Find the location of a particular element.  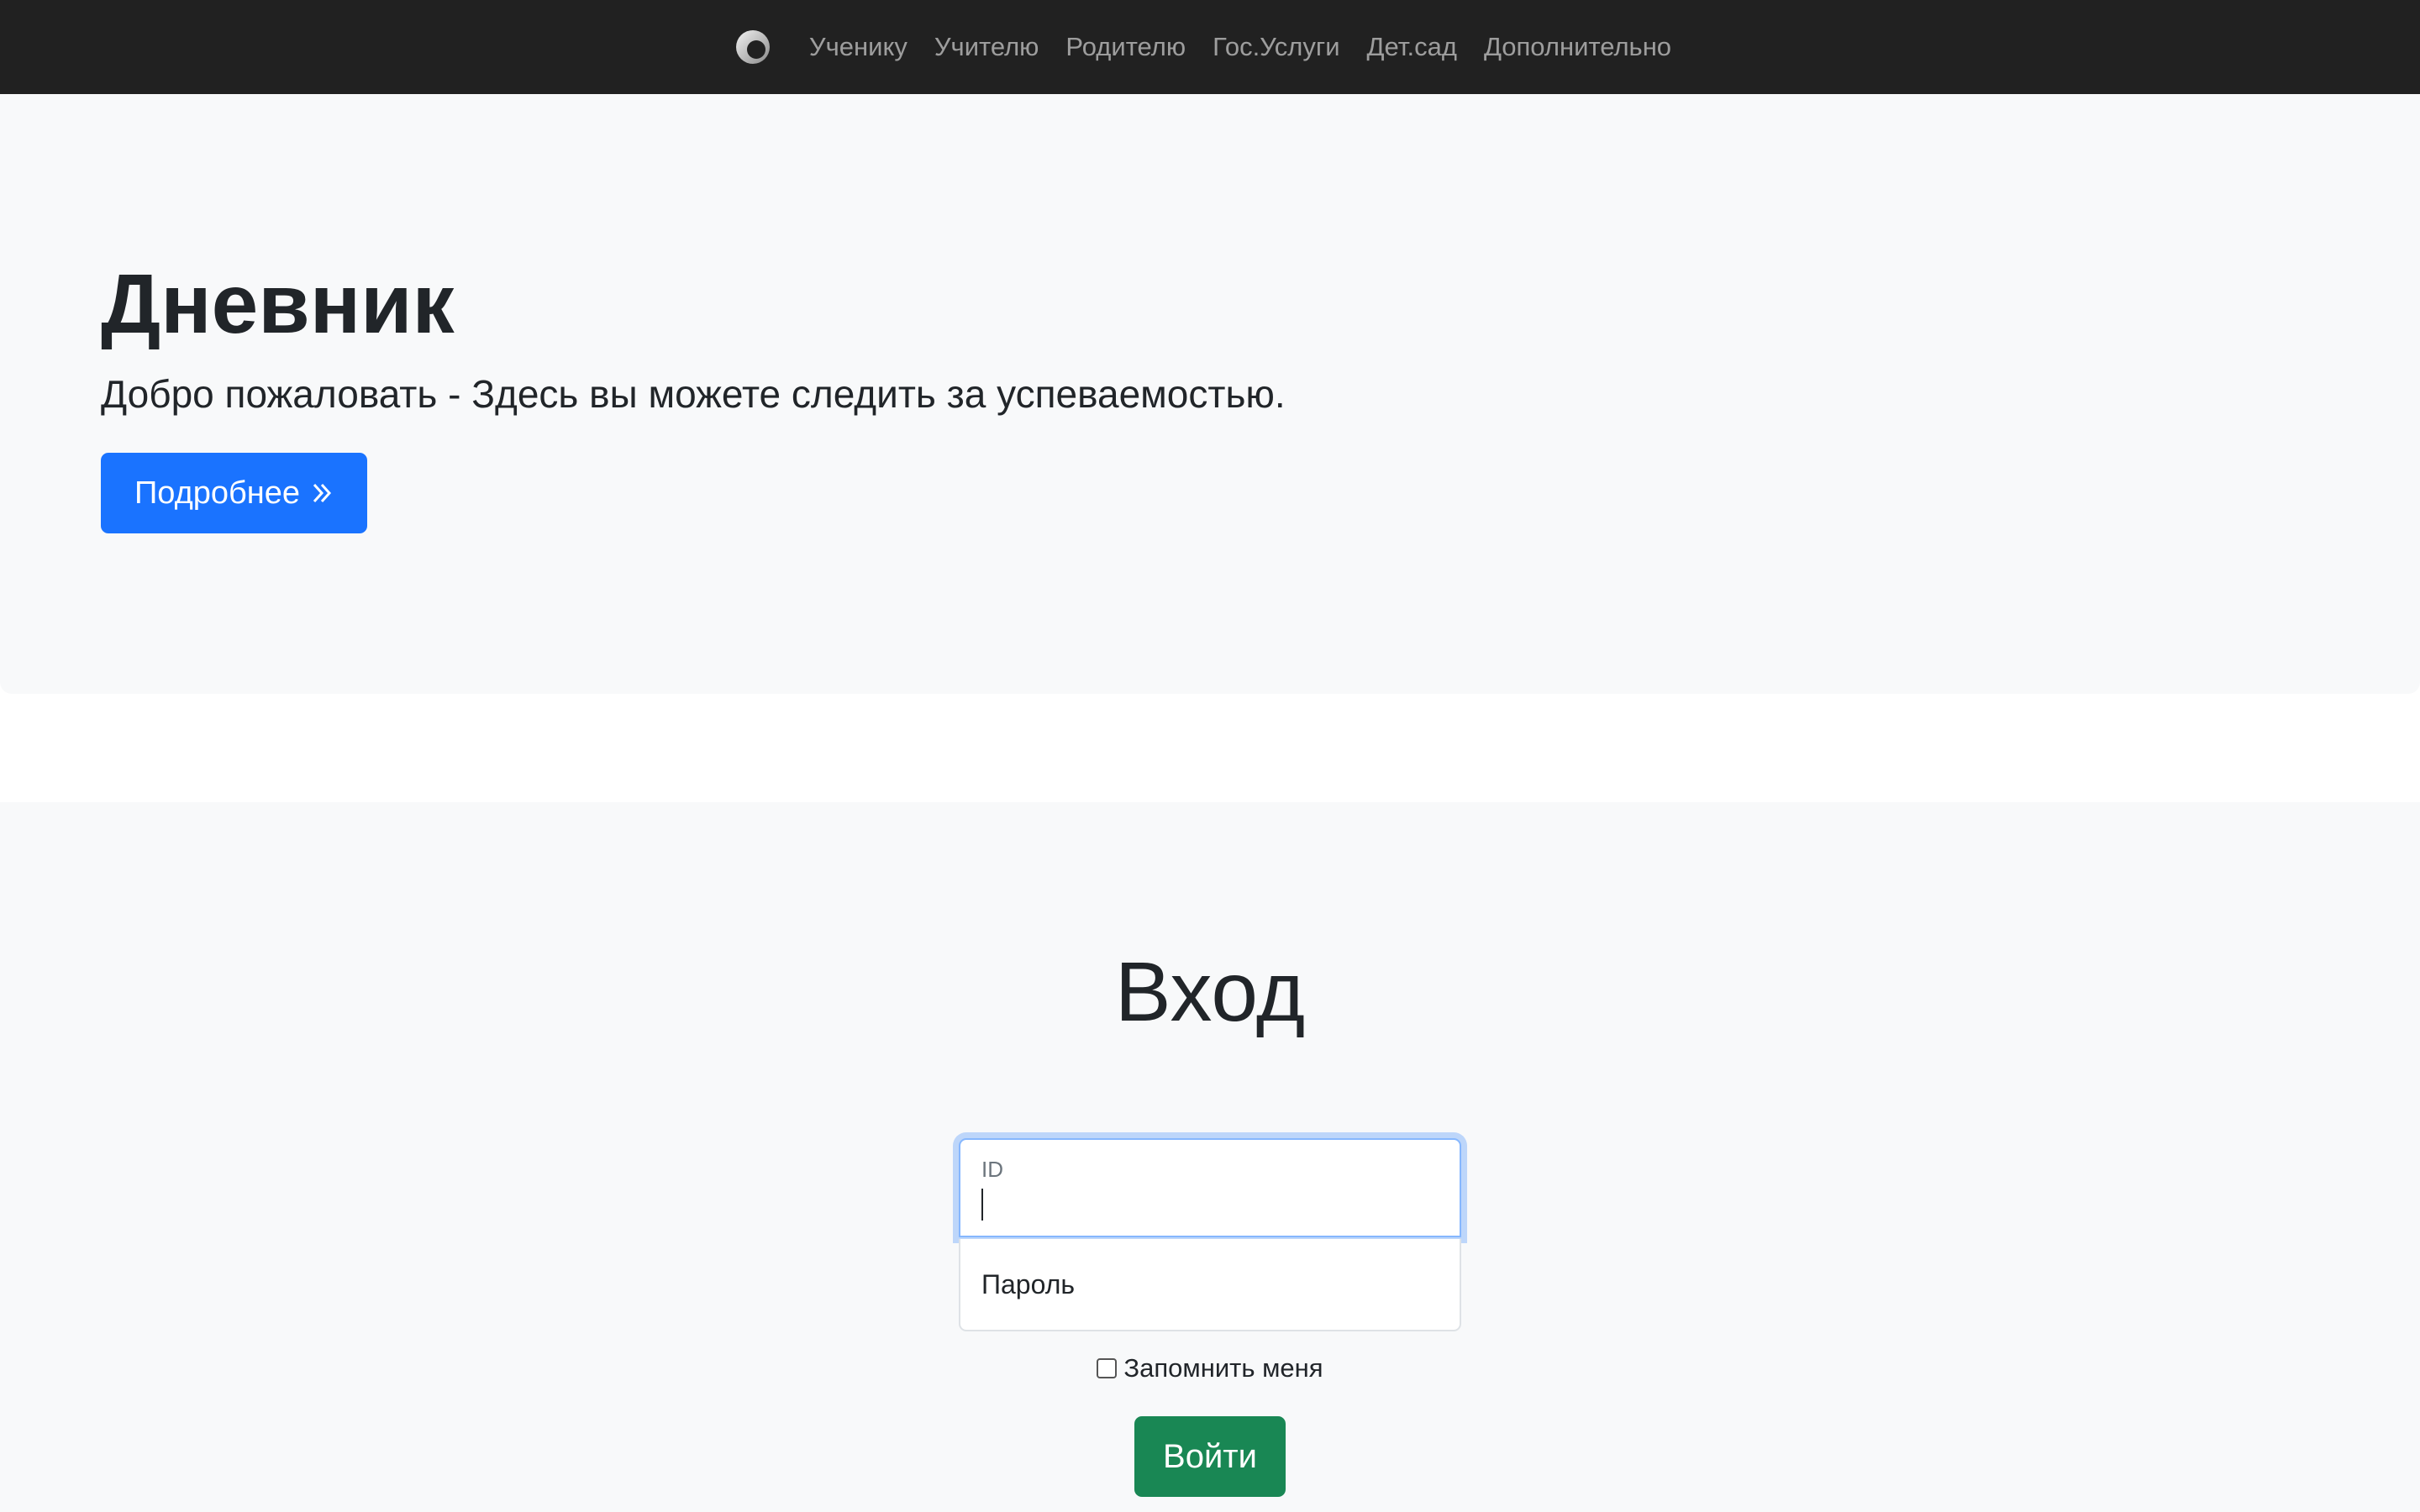

password-field is located at coordinates (1210, 1285).